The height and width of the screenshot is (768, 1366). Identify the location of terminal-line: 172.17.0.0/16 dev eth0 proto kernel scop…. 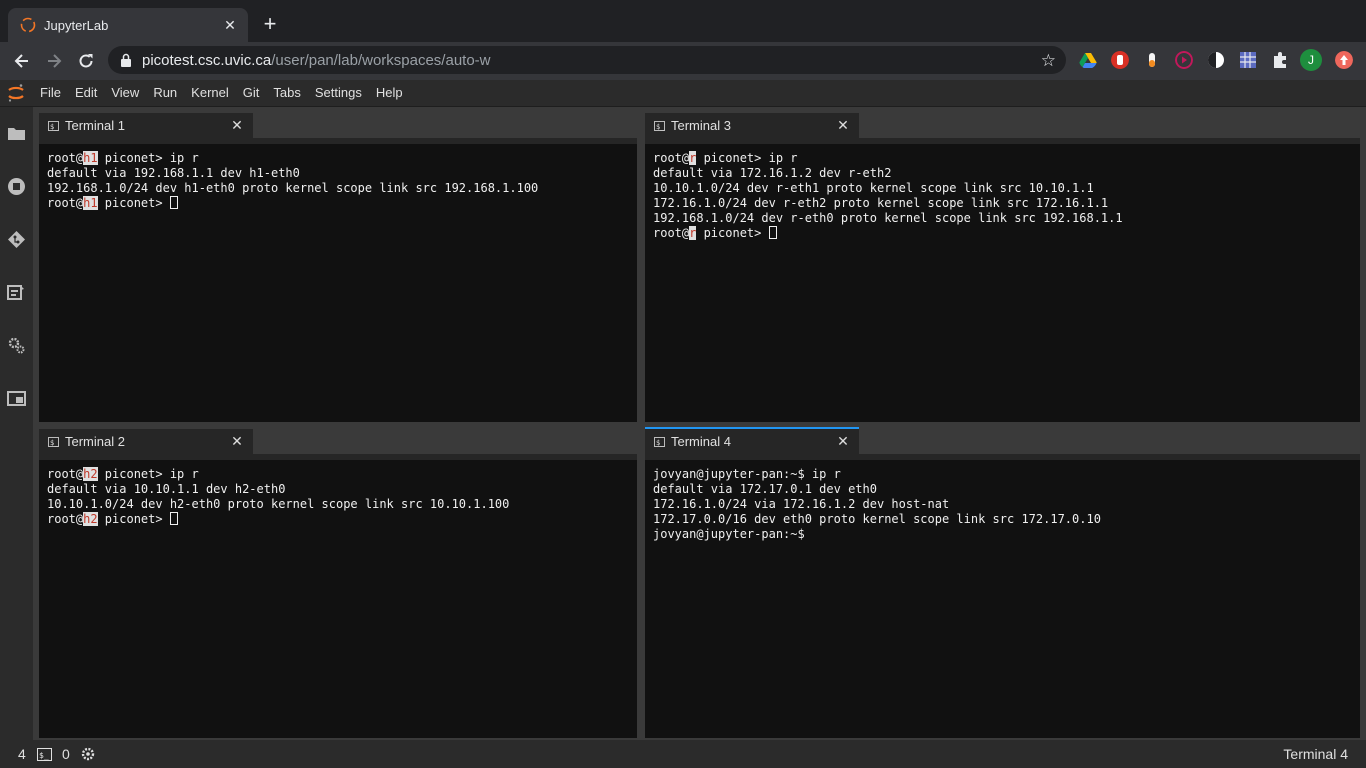
(877, 519).